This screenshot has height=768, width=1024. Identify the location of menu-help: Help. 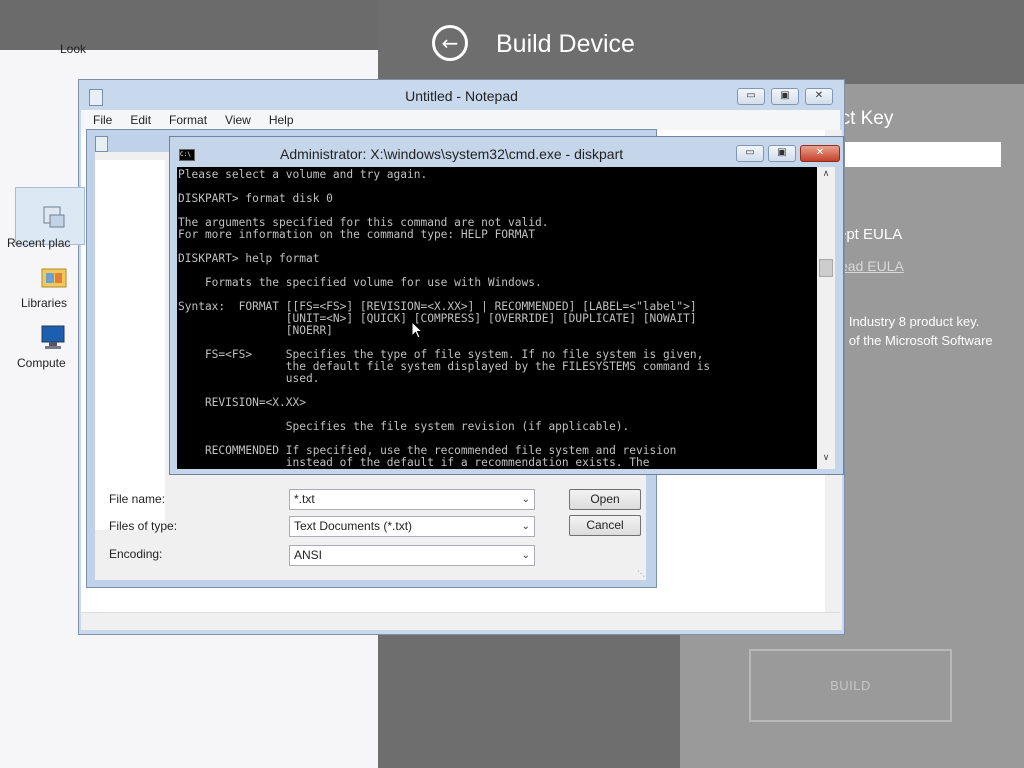
(278, 118).